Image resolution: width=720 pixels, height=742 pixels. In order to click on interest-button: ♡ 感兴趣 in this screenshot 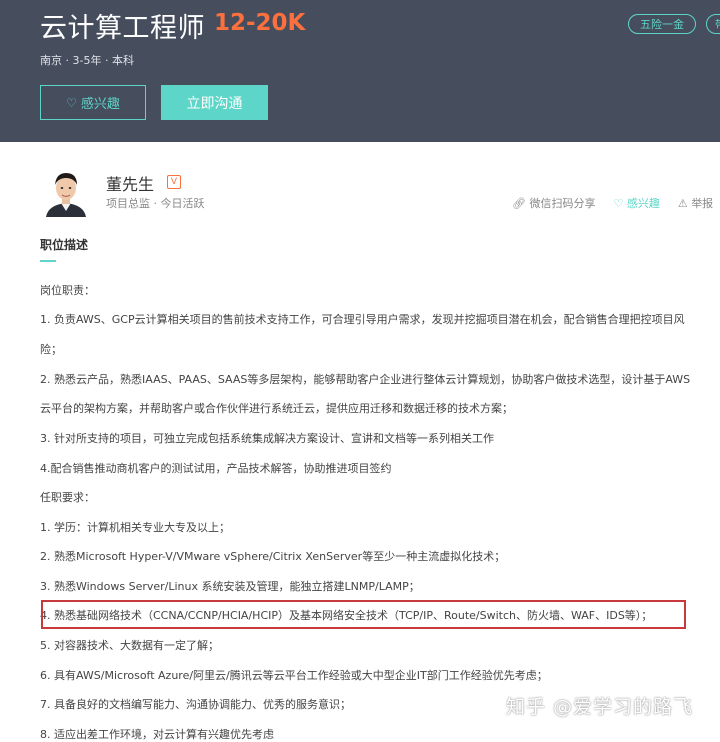, I will do `click(93, 102)`.